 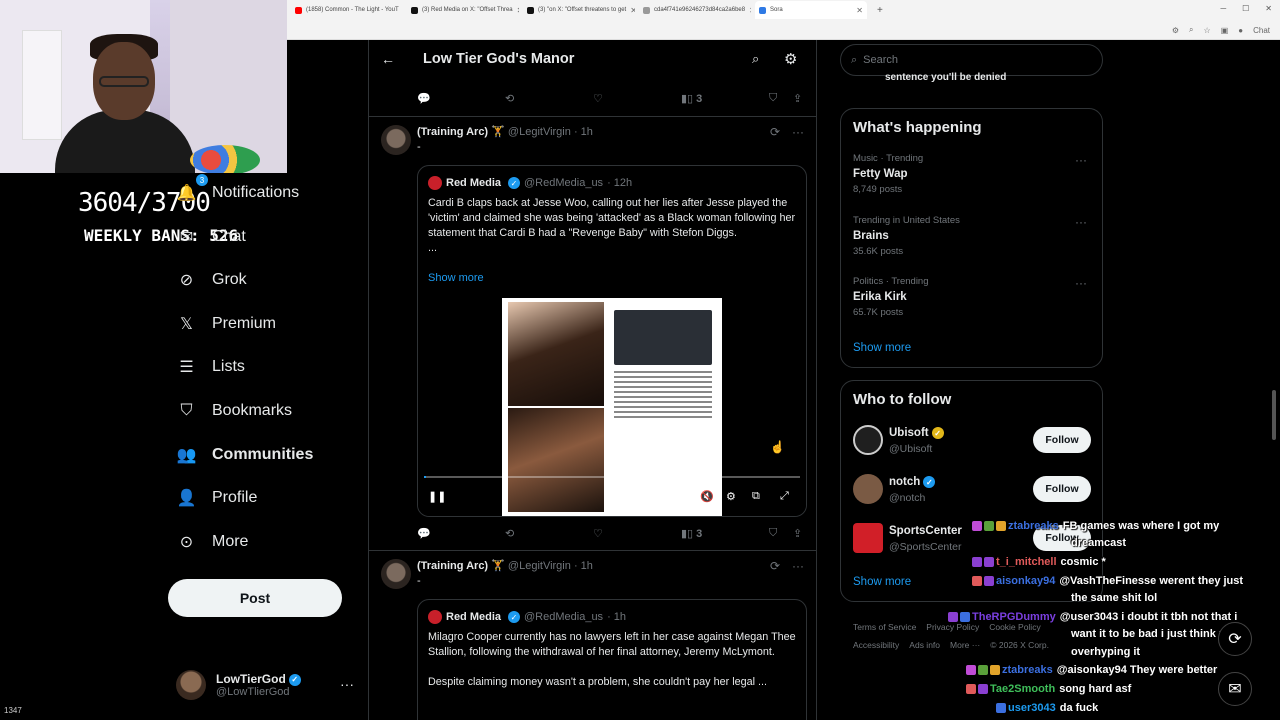 I want to click on nav-notifications: 🔔 3 Notifications, so click(x=238, y=188).